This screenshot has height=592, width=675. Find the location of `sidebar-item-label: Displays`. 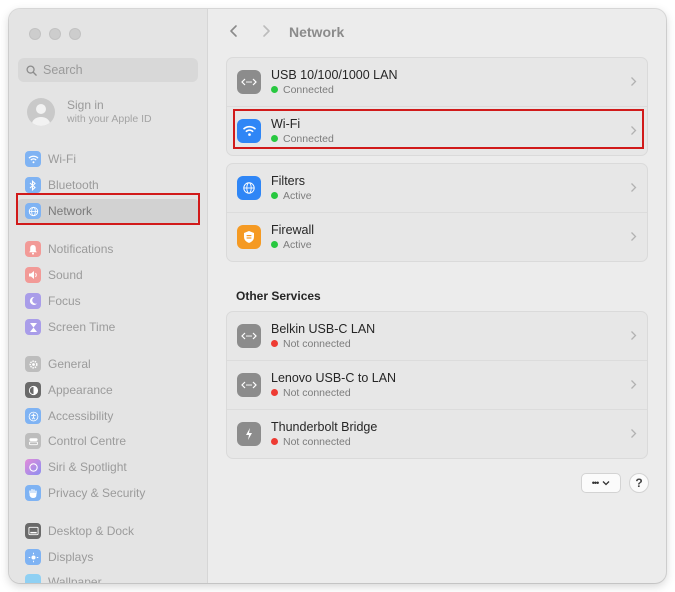

sidebar-item-label: Displays is located at coordinates (71, 557).